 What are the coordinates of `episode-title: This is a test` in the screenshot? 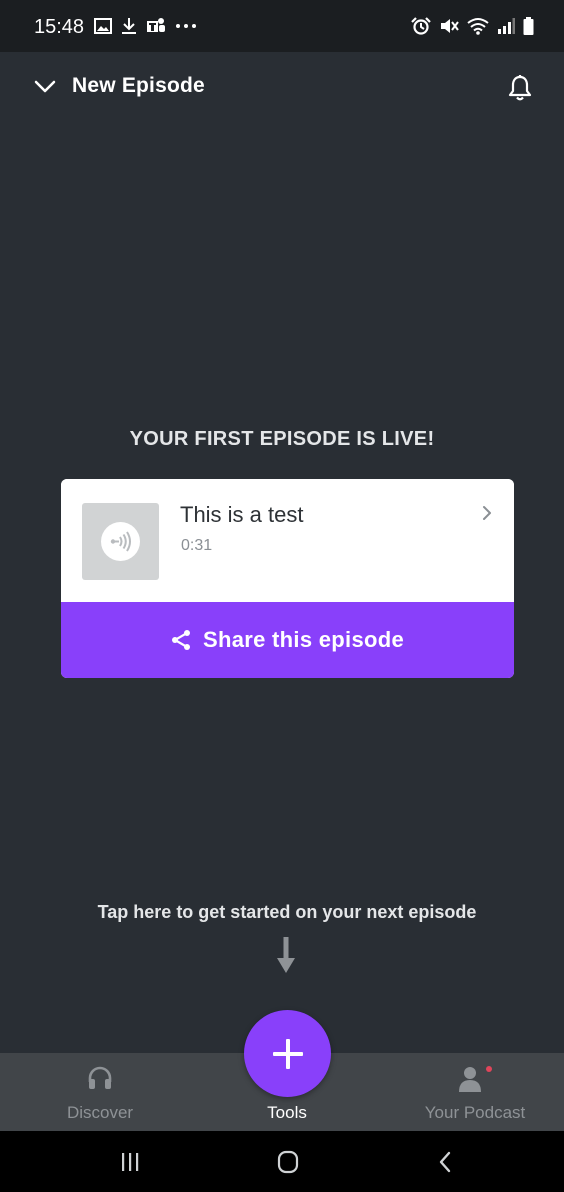 It's located at (242, 514).